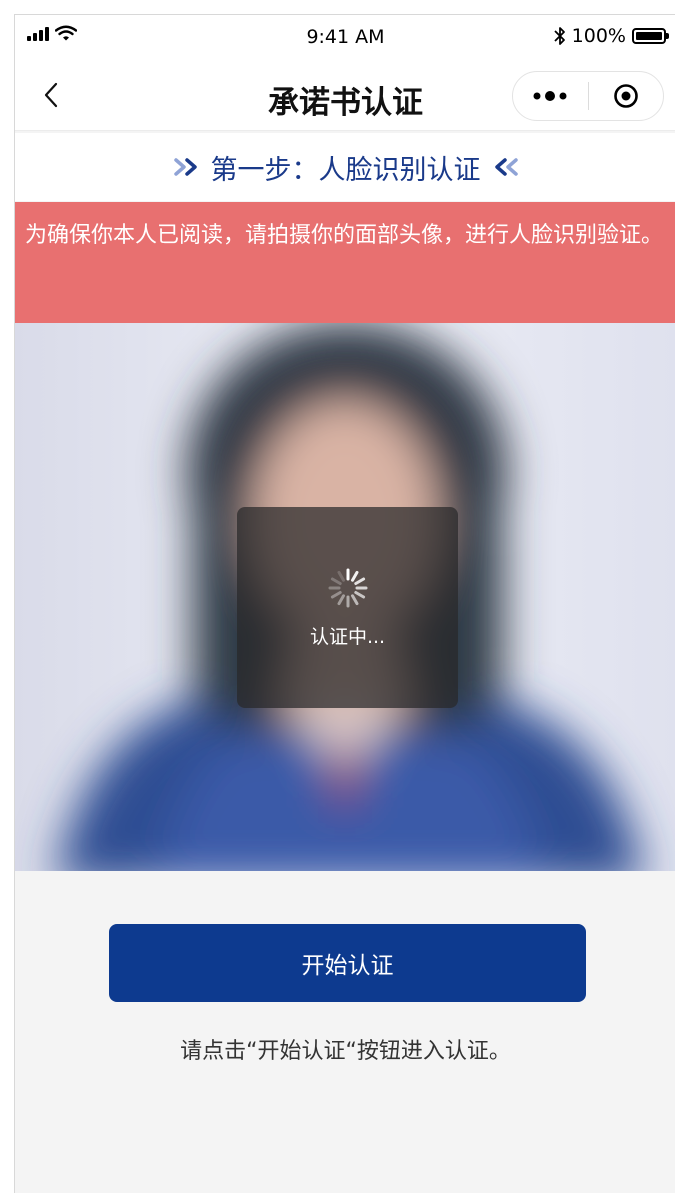  I want to click on battery-icon, so click(650, 36).